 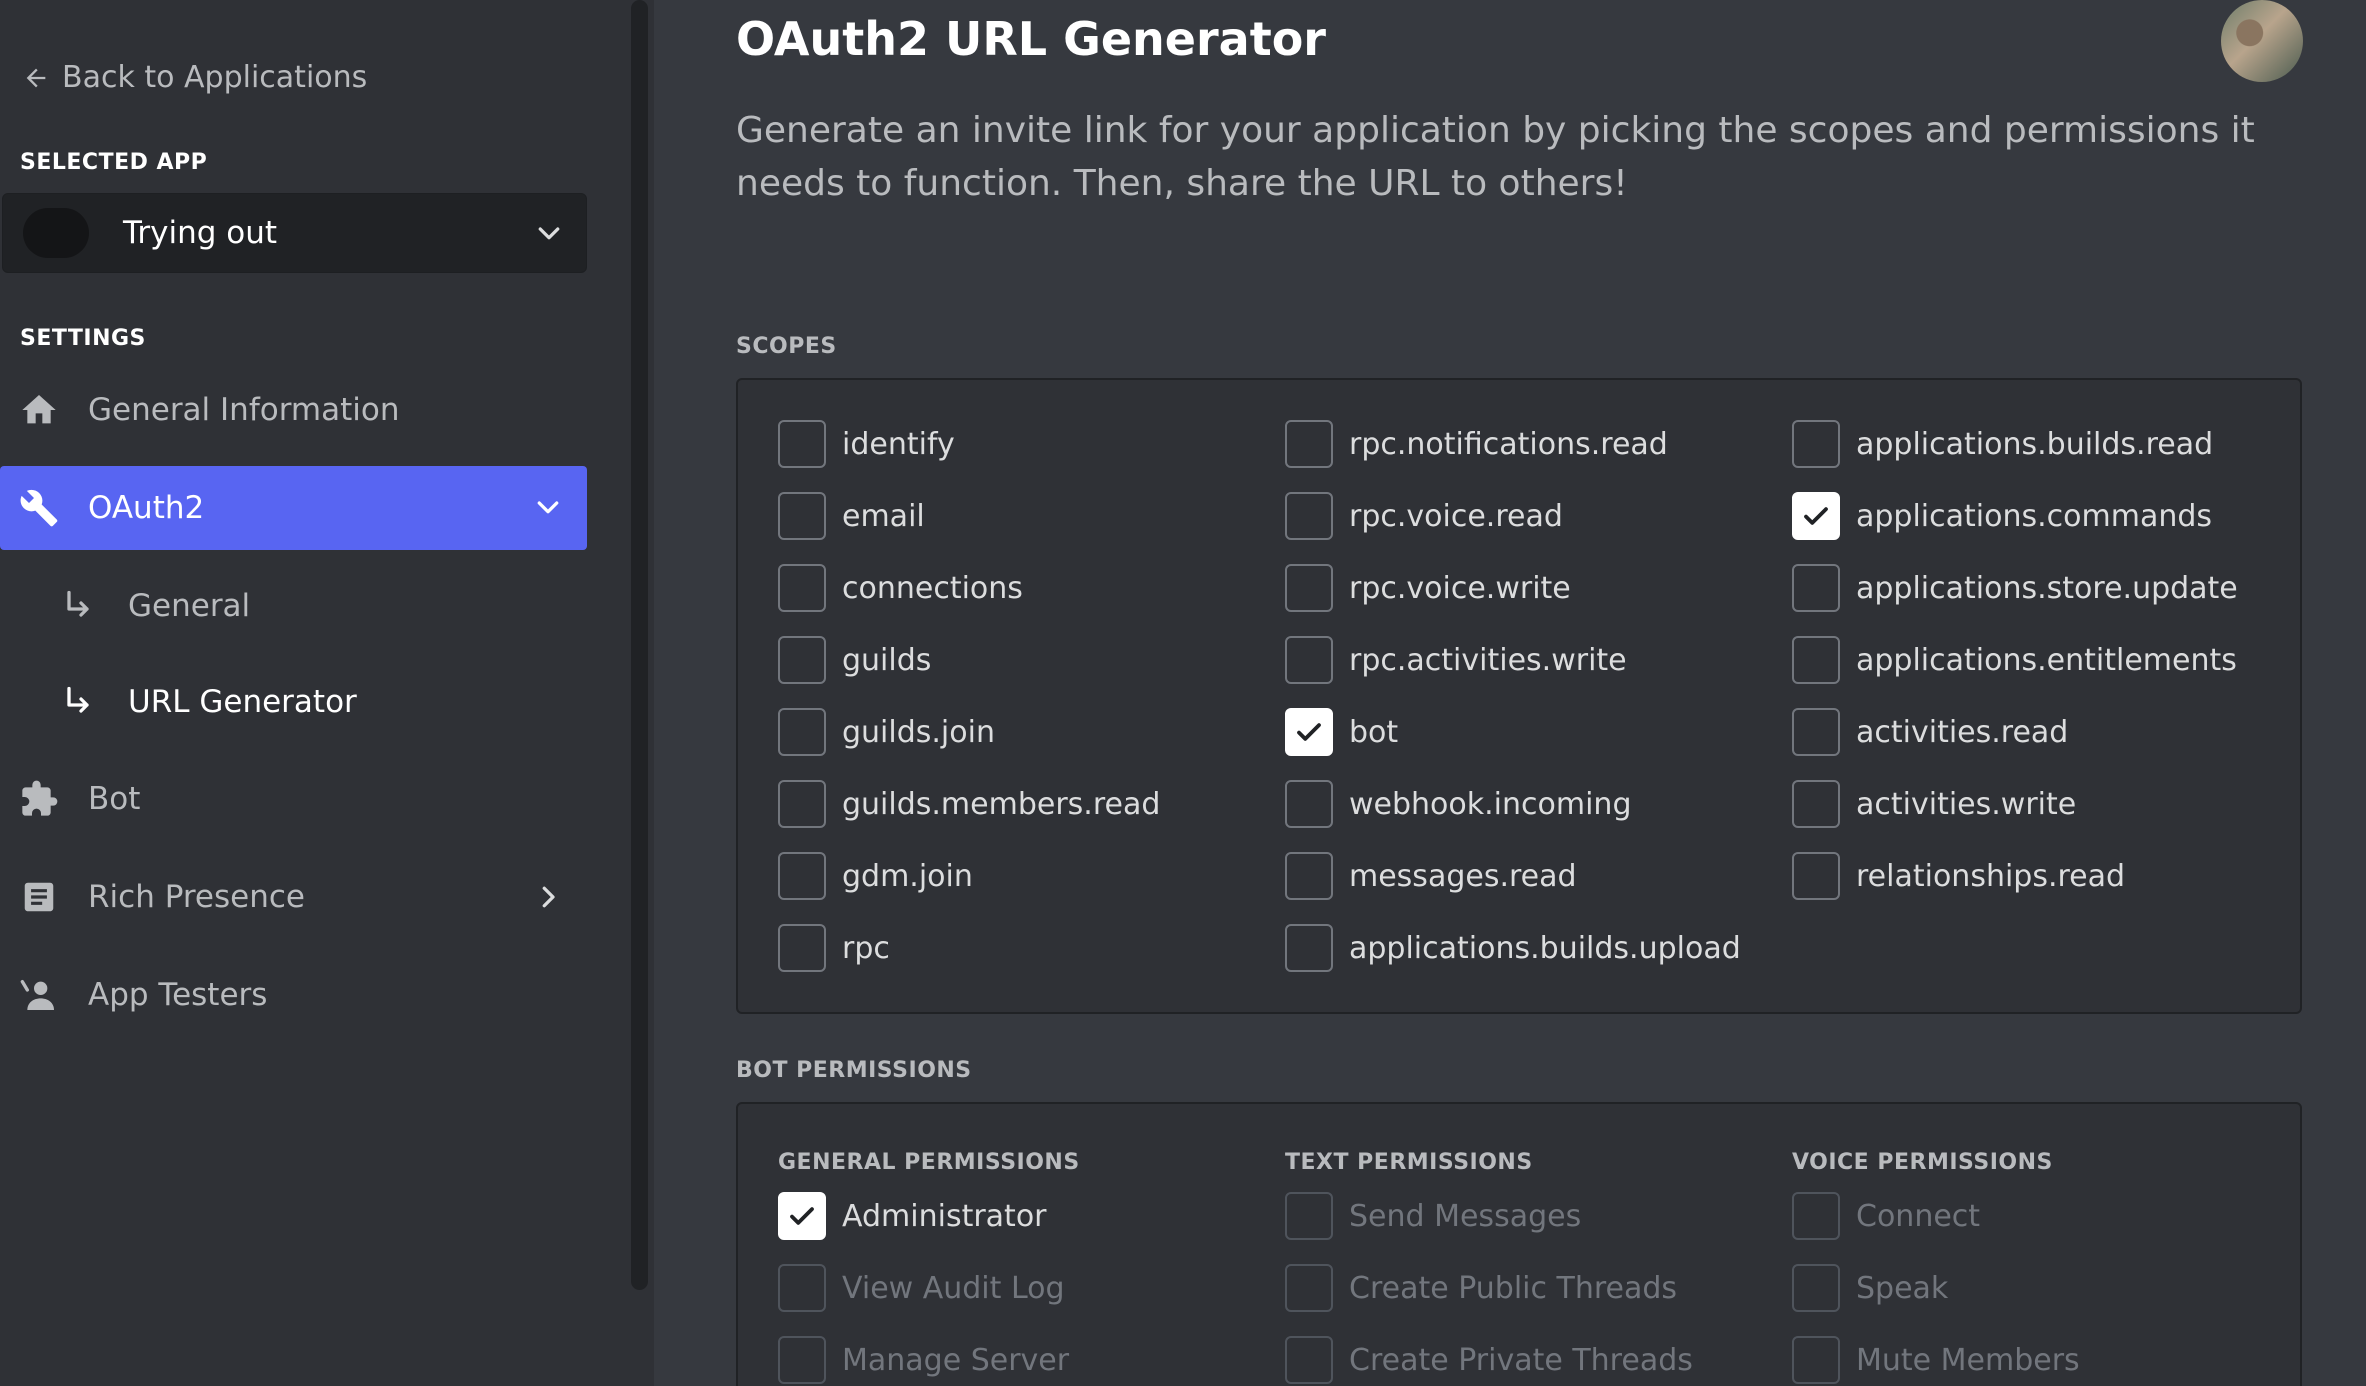 What do you see at coordinates (854, 660) in the screenshot?
I see `scope-guilds: guilds` at bounding box center [854, 660].